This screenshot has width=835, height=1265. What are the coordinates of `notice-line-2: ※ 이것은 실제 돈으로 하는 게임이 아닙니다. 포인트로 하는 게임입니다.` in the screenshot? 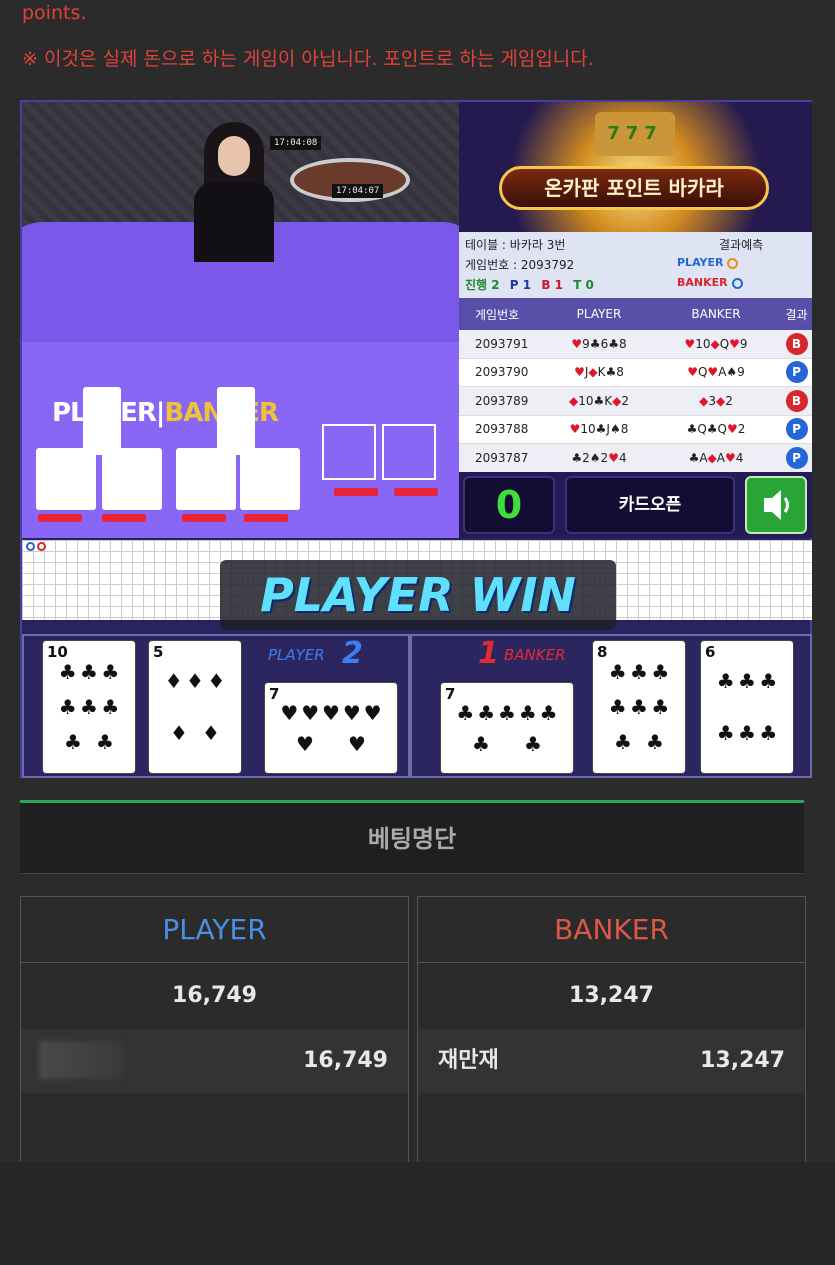 It's located at (308, 59).